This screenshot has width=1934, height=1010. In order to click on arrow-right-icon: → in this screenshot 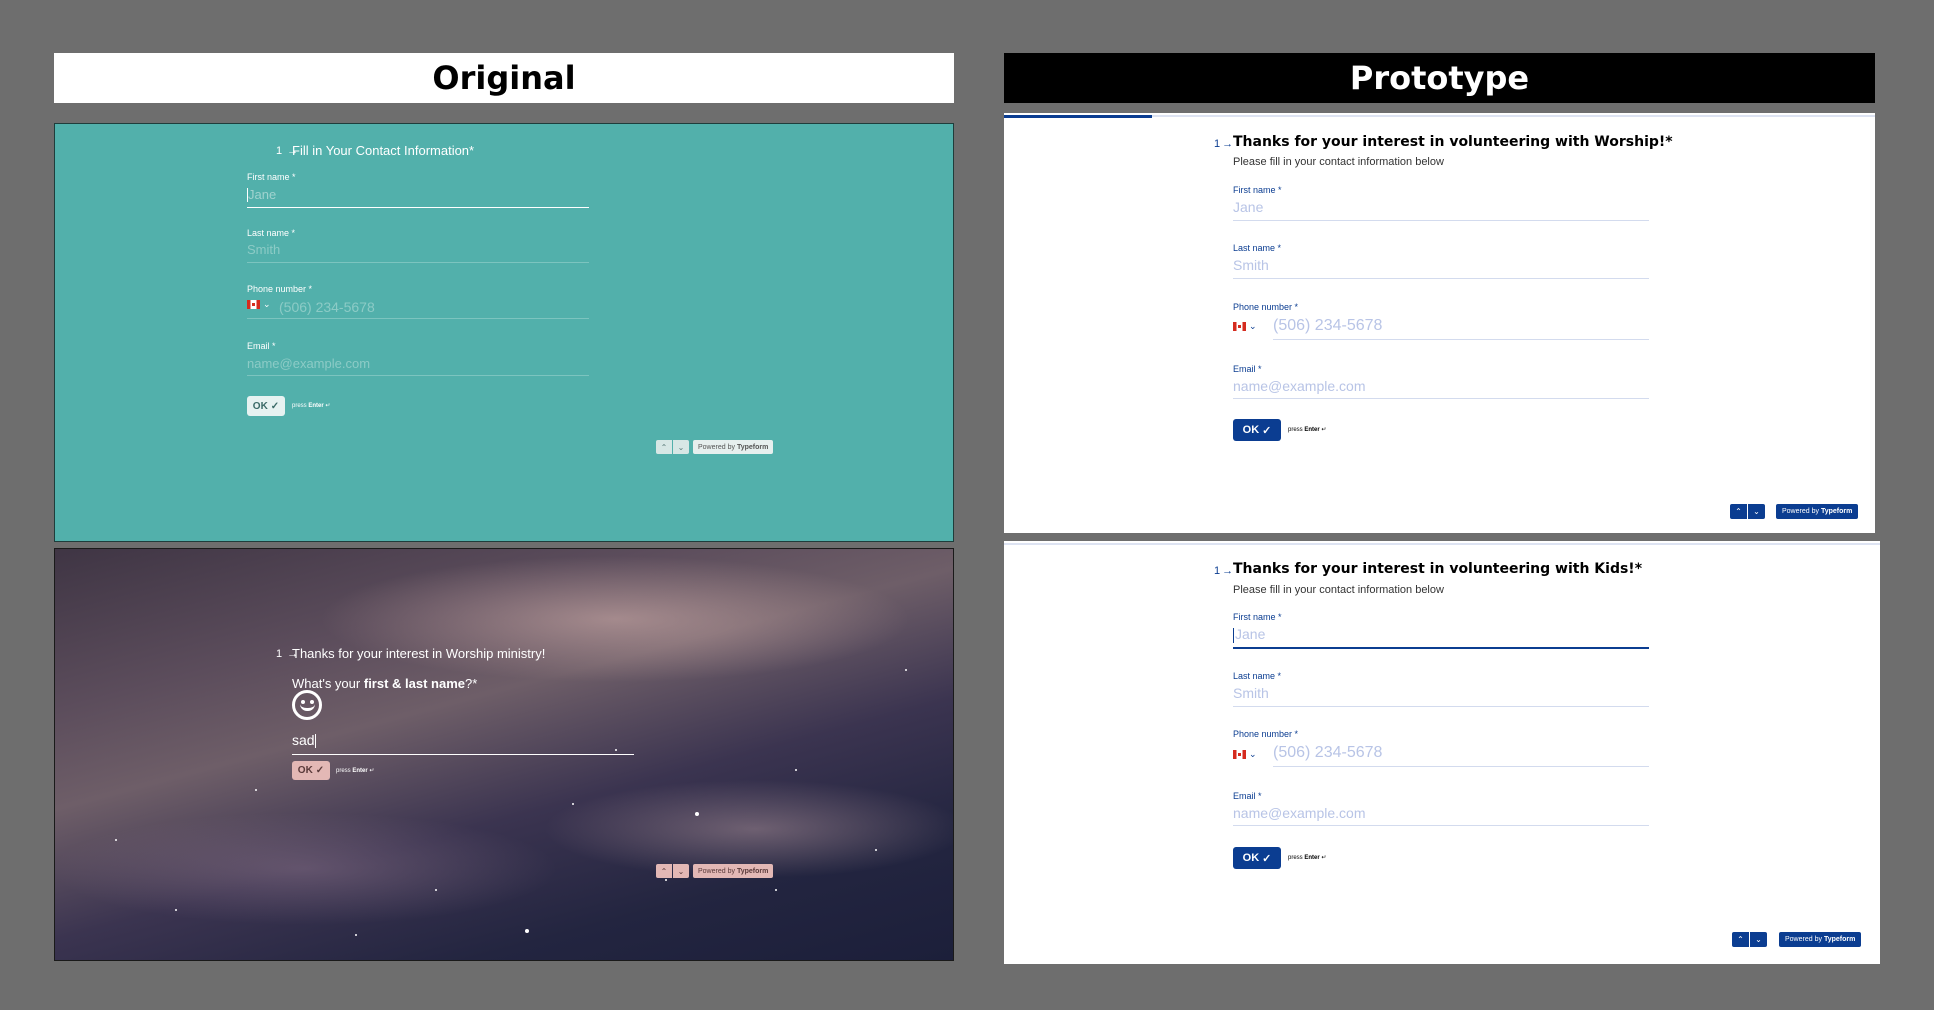, I will do `click(1228, 144)`.